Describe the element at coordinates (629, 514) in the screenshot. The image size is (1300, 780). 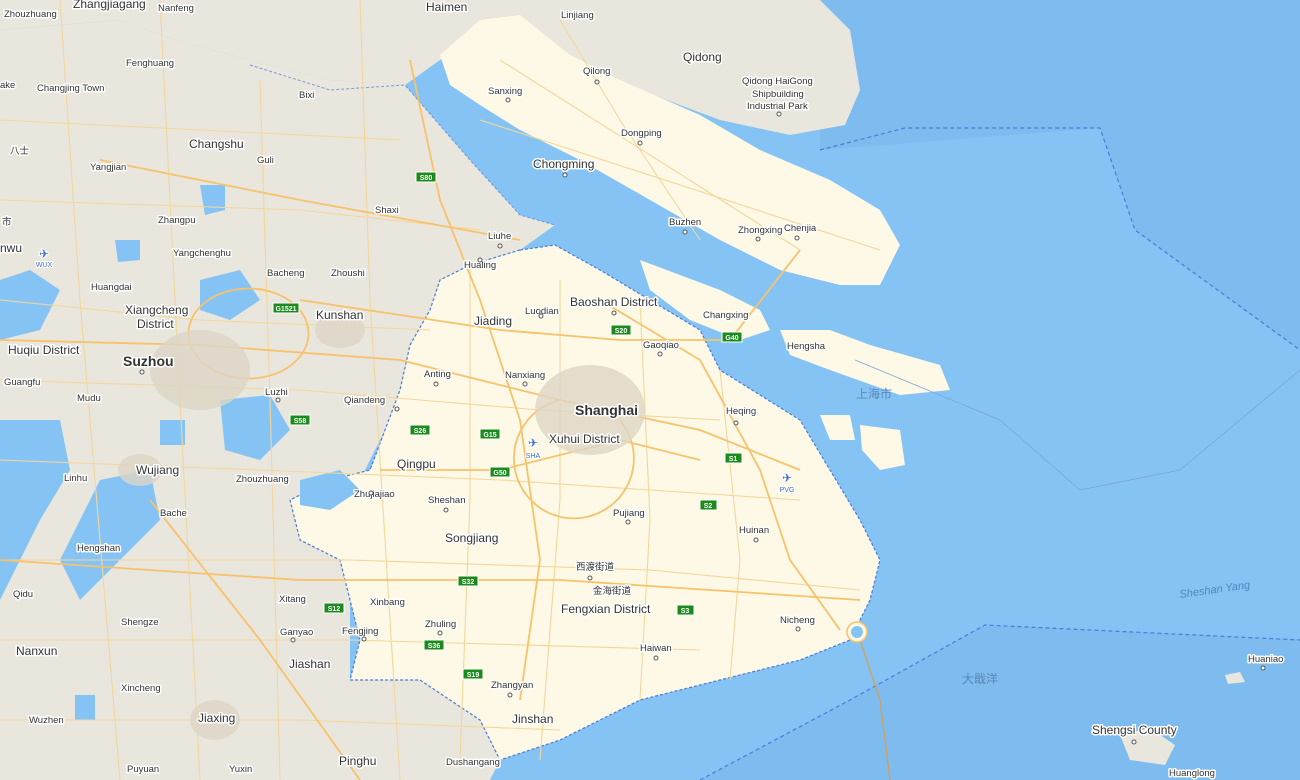
I see `label-pujiang: Pujiang` at that location.